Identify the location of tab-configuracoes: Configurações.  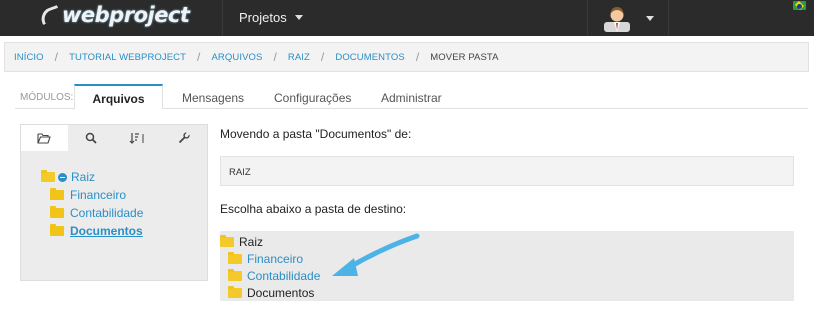
(312, 98).